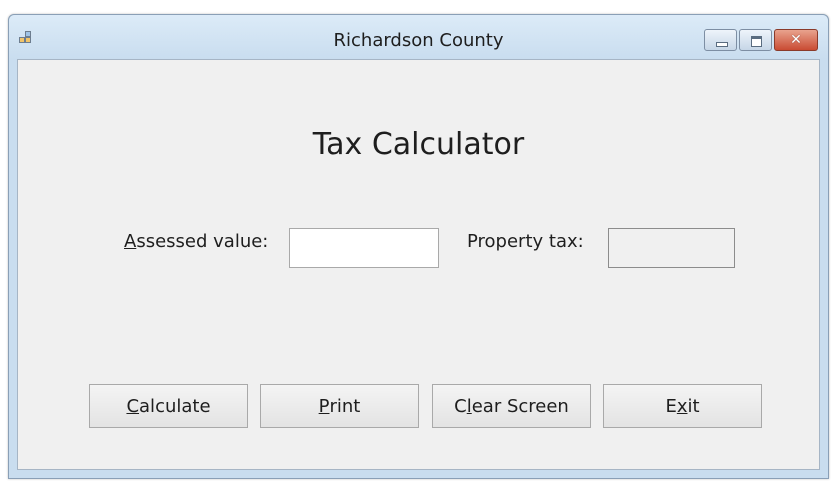 This screenshot has height=481, width=831. Describe the element at coordinates (175, 406) in the screenshot. I see `calculate-button-rest: alculate` at that location.